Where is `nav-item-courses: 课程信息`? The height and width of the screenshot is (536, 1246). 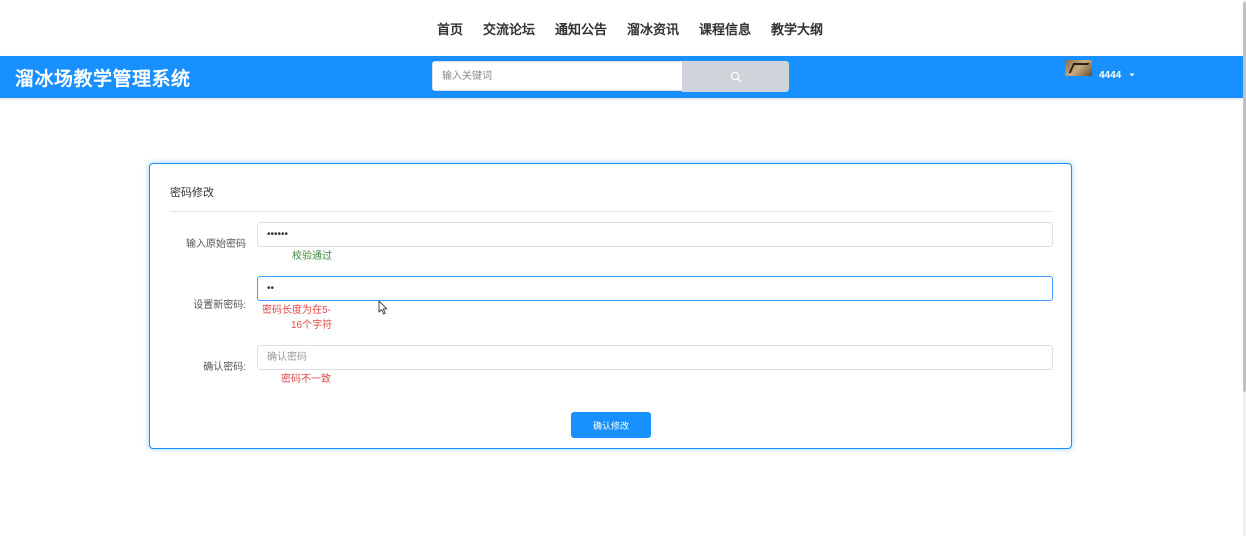 nav-item-courses: 课程信息 is located at coordinates (725, 28).